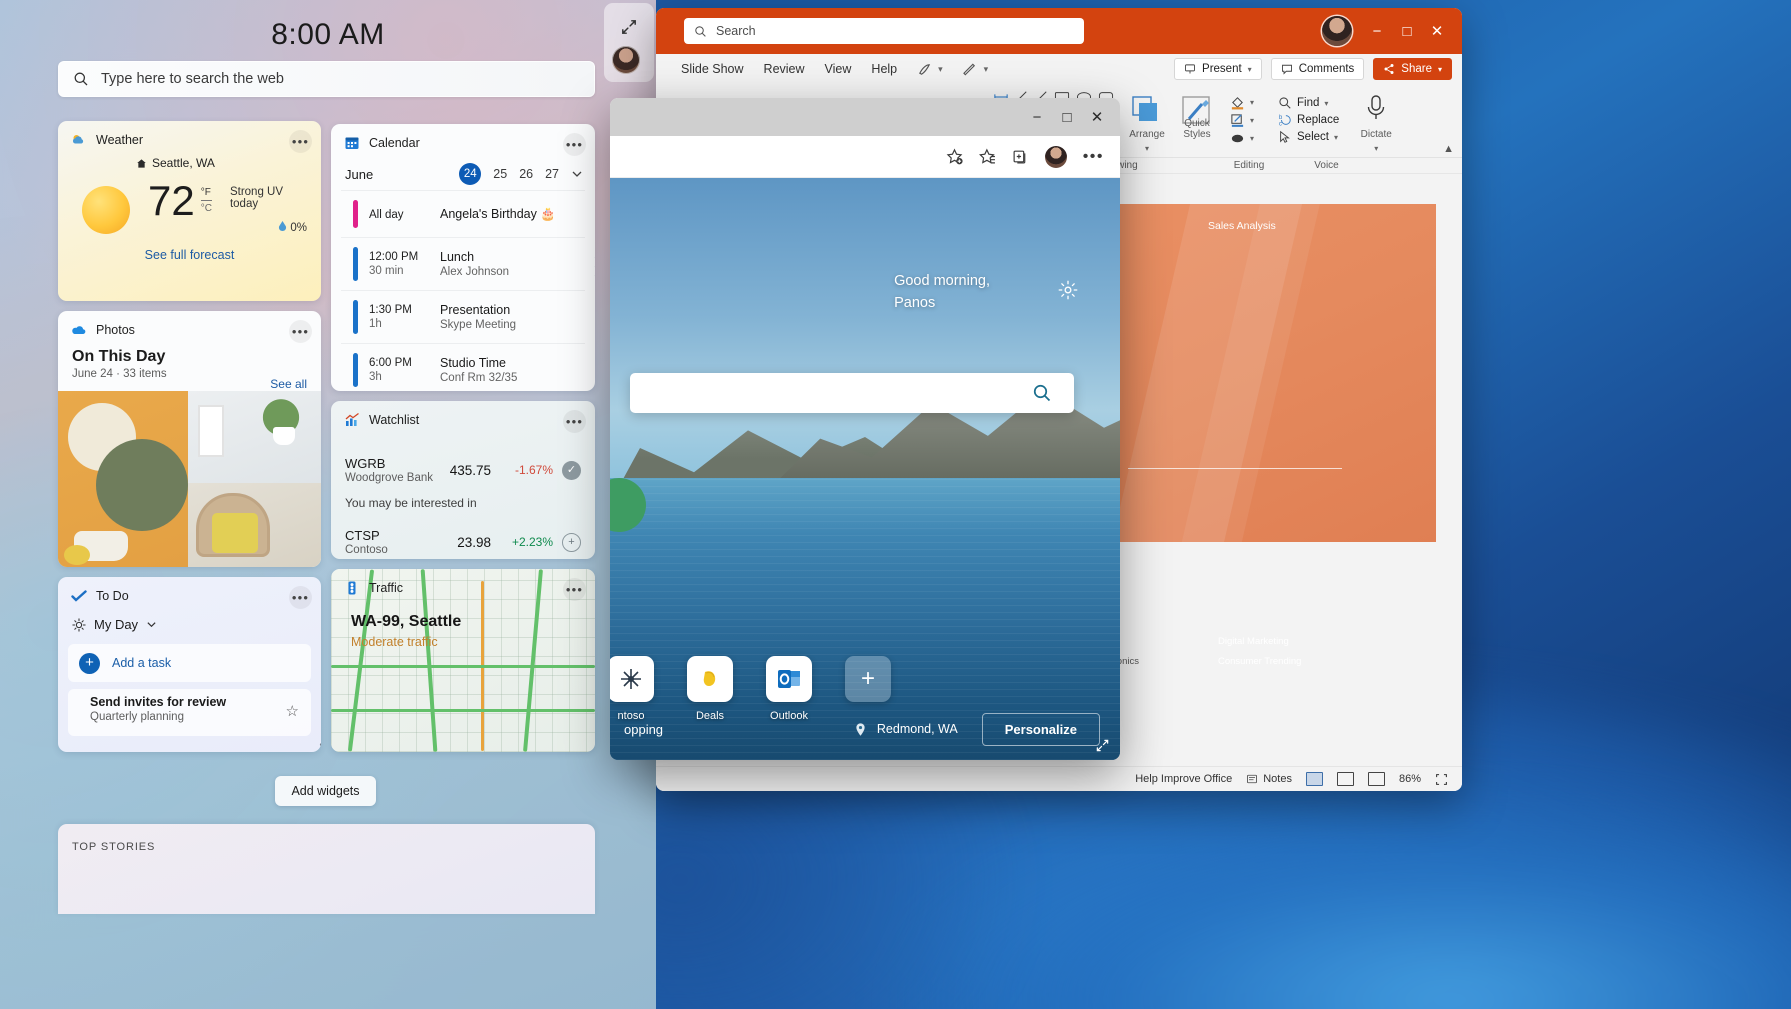  I want to click on powerpoint-status-bar: Help Improve Office Notes 86%, so click(1059, 778).